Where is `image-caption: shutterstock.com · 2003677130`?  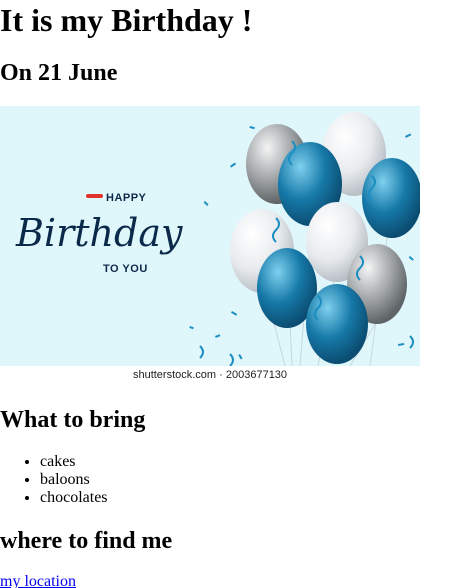 image-caption: shutterstock.com · 2003677130 is located at coordinates (210, 375).